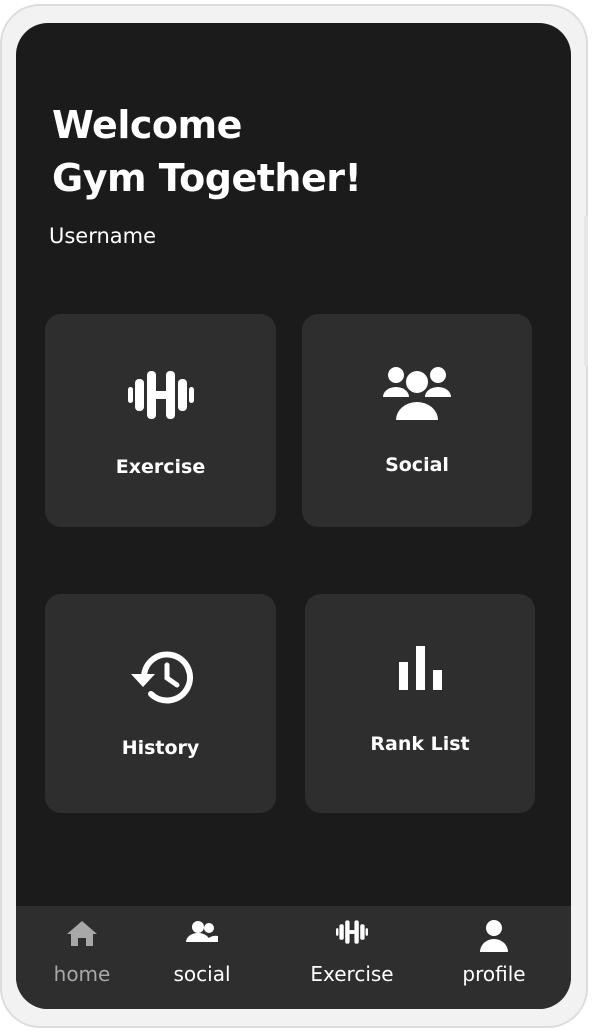 The image size is (592, 1032). Describe the element at coordinates (207, 152) in the screenshot. I see `page-title: Welcome Gym Together!` at that location.